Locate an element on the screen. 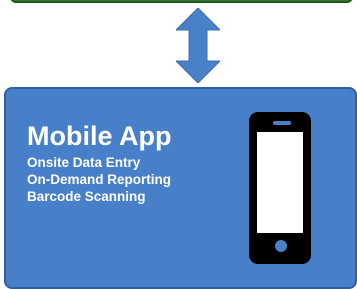 Image resolution: width=357 pixels, height=289 pixels. double-arrow-icon is located at coordinates (198, 45).